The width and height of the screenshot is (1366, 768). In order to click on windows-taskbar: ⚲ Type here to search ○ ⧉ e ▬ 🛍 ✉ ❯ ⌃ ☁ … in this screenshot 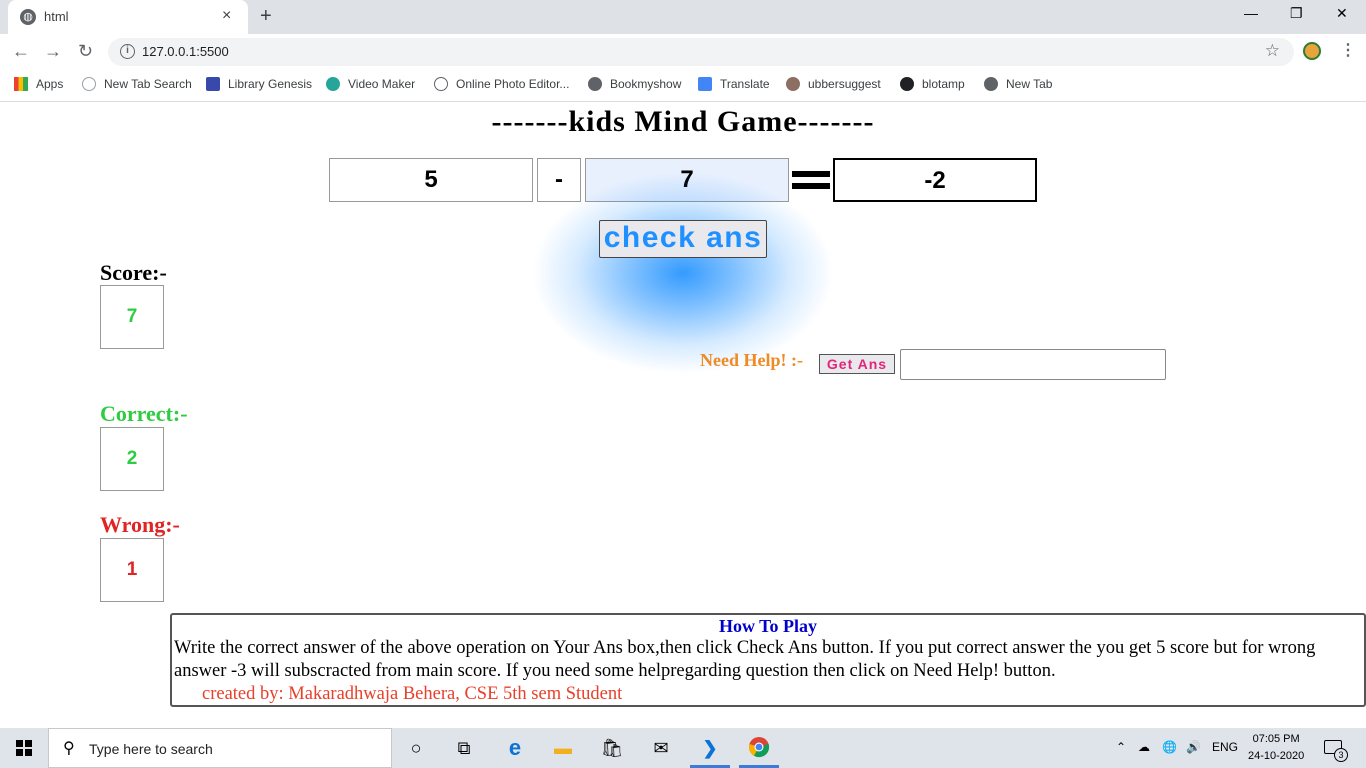, I will do `click(683, 748)`.